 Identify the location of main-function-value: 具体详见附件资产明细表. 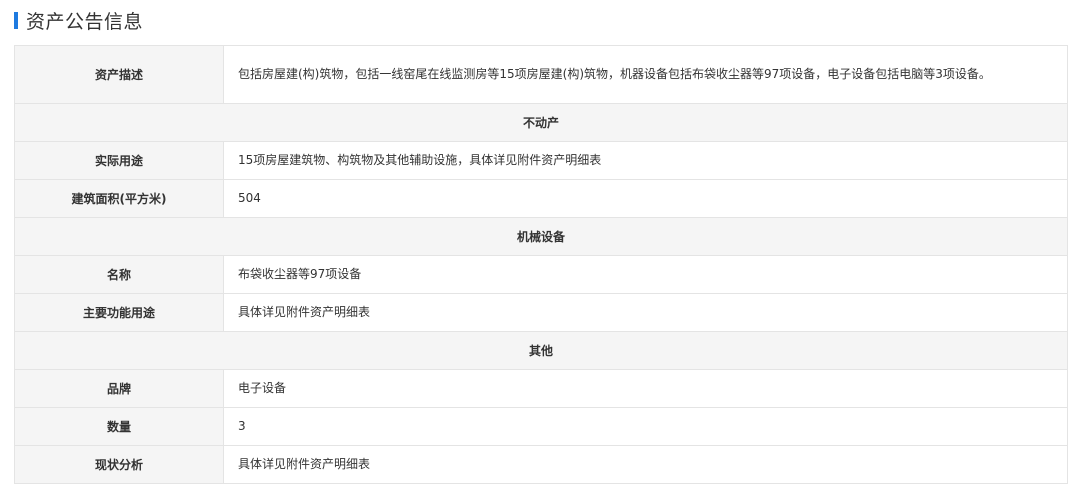
(645, 312).